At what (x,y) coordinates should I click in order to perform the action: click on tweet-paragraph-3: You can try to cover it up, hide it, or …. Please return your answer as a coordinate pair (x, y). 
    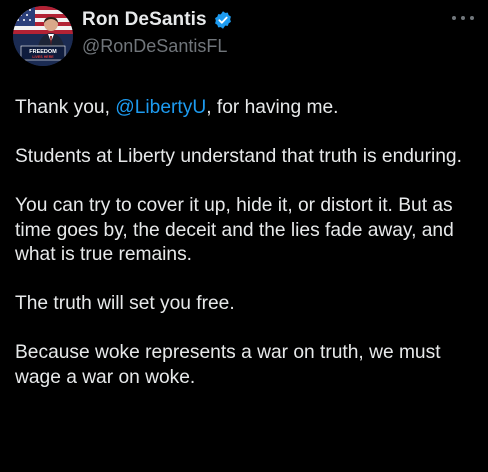
    Looking at the image, I should click on (234, 230).